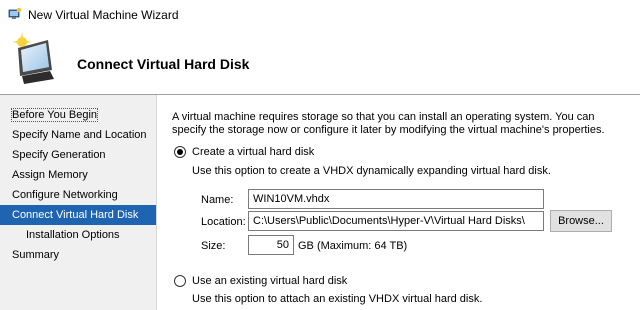 This screenshot has width=640, height=310. Describe the element at coordinates (253, 152) in the screenshot. I see `create-vhd-label: Create a virtual hard disk` at that location.